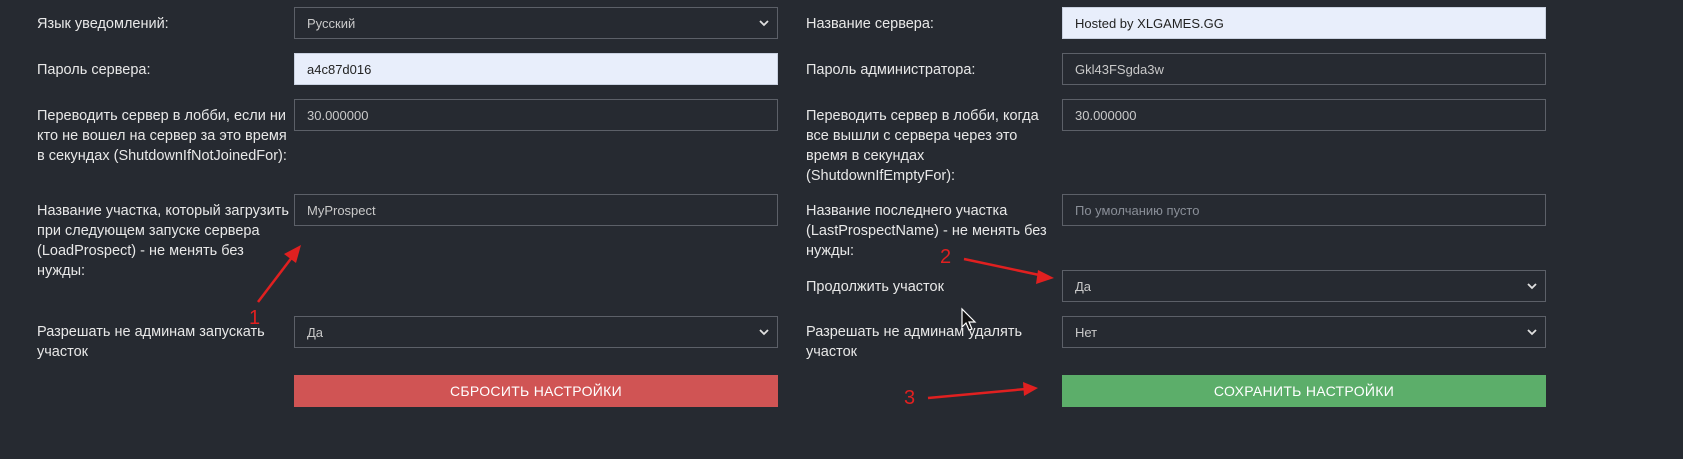 Image resolution: width=1683 pixels, height=459 pixels. What do you see at coordinates (339, 69) in the screenshot?
I see `server-password-value: a4c87d016` at bounding box center [339, 69].